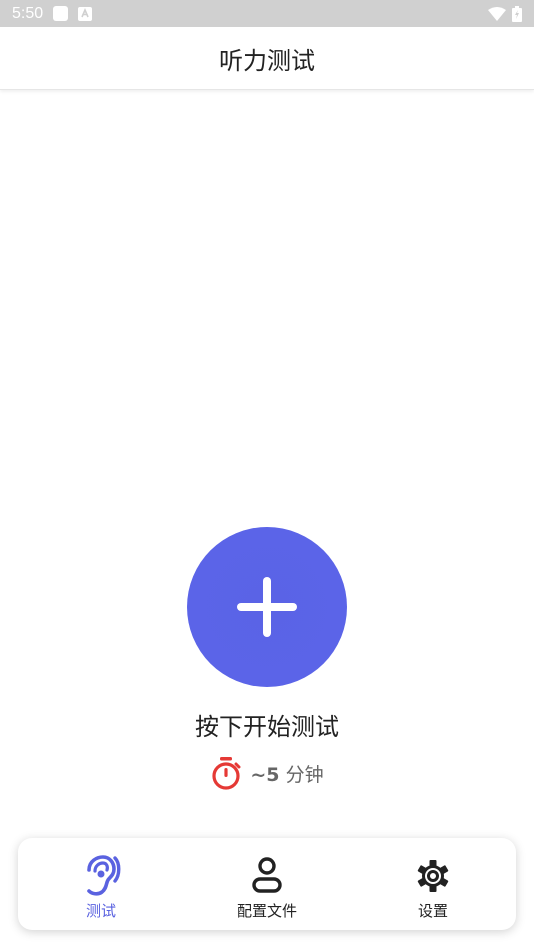 This screenshot has width=534, height=950. I want to click on app-bar: 听力测试, so click(267, 58).